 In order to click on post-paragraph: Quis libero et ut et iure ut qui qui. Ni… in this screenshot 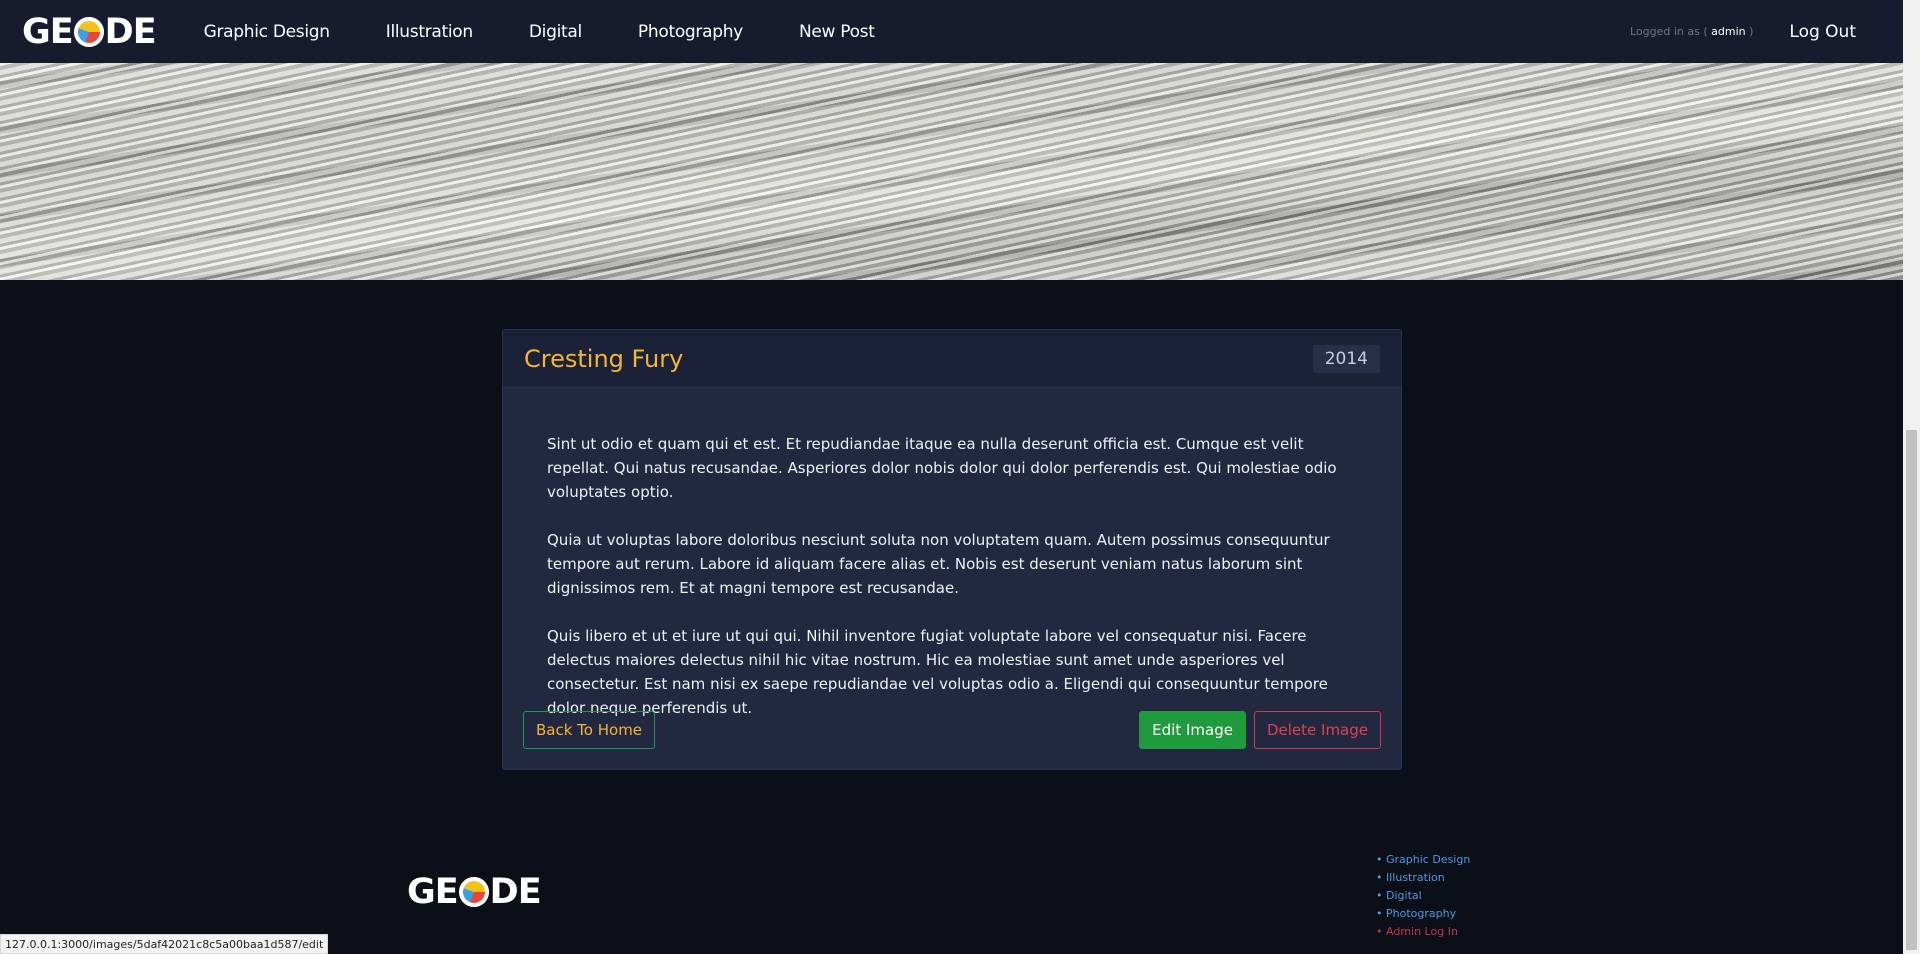, I will do `click(937, 672)`.